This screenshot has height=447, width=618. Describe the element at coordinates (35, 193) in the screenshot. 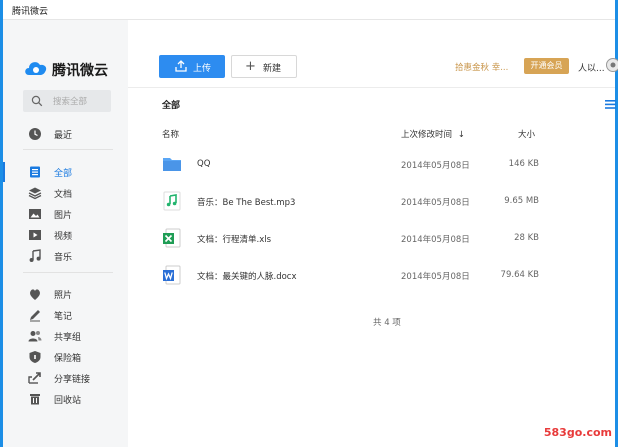

I see `layers-icon` at that location.